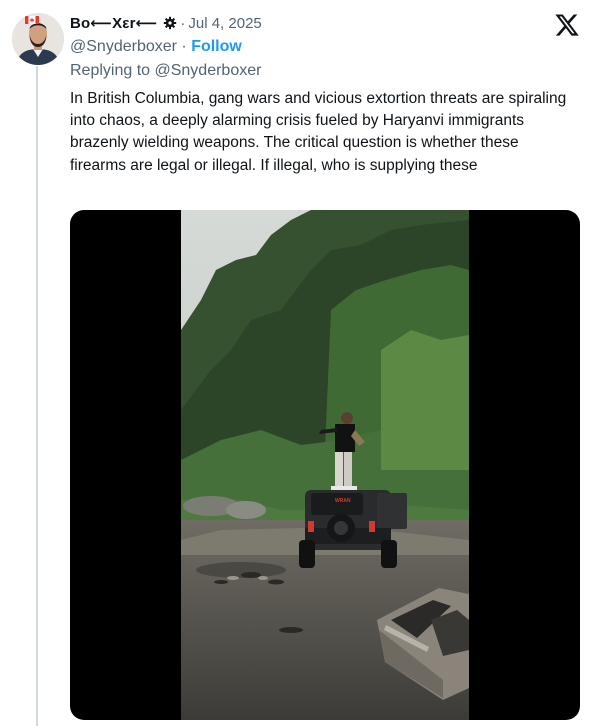  Describe the element at coordinates (38, 39) in the screenshot. I see `avatar` at that location.